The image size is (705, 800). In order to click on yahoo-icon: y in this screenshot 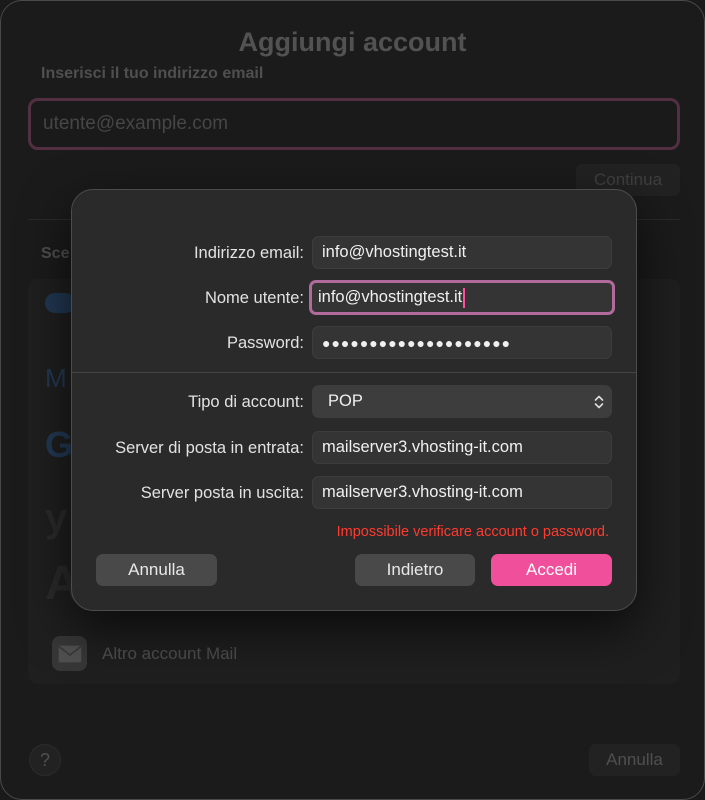, I will do `click(56, 518)`.